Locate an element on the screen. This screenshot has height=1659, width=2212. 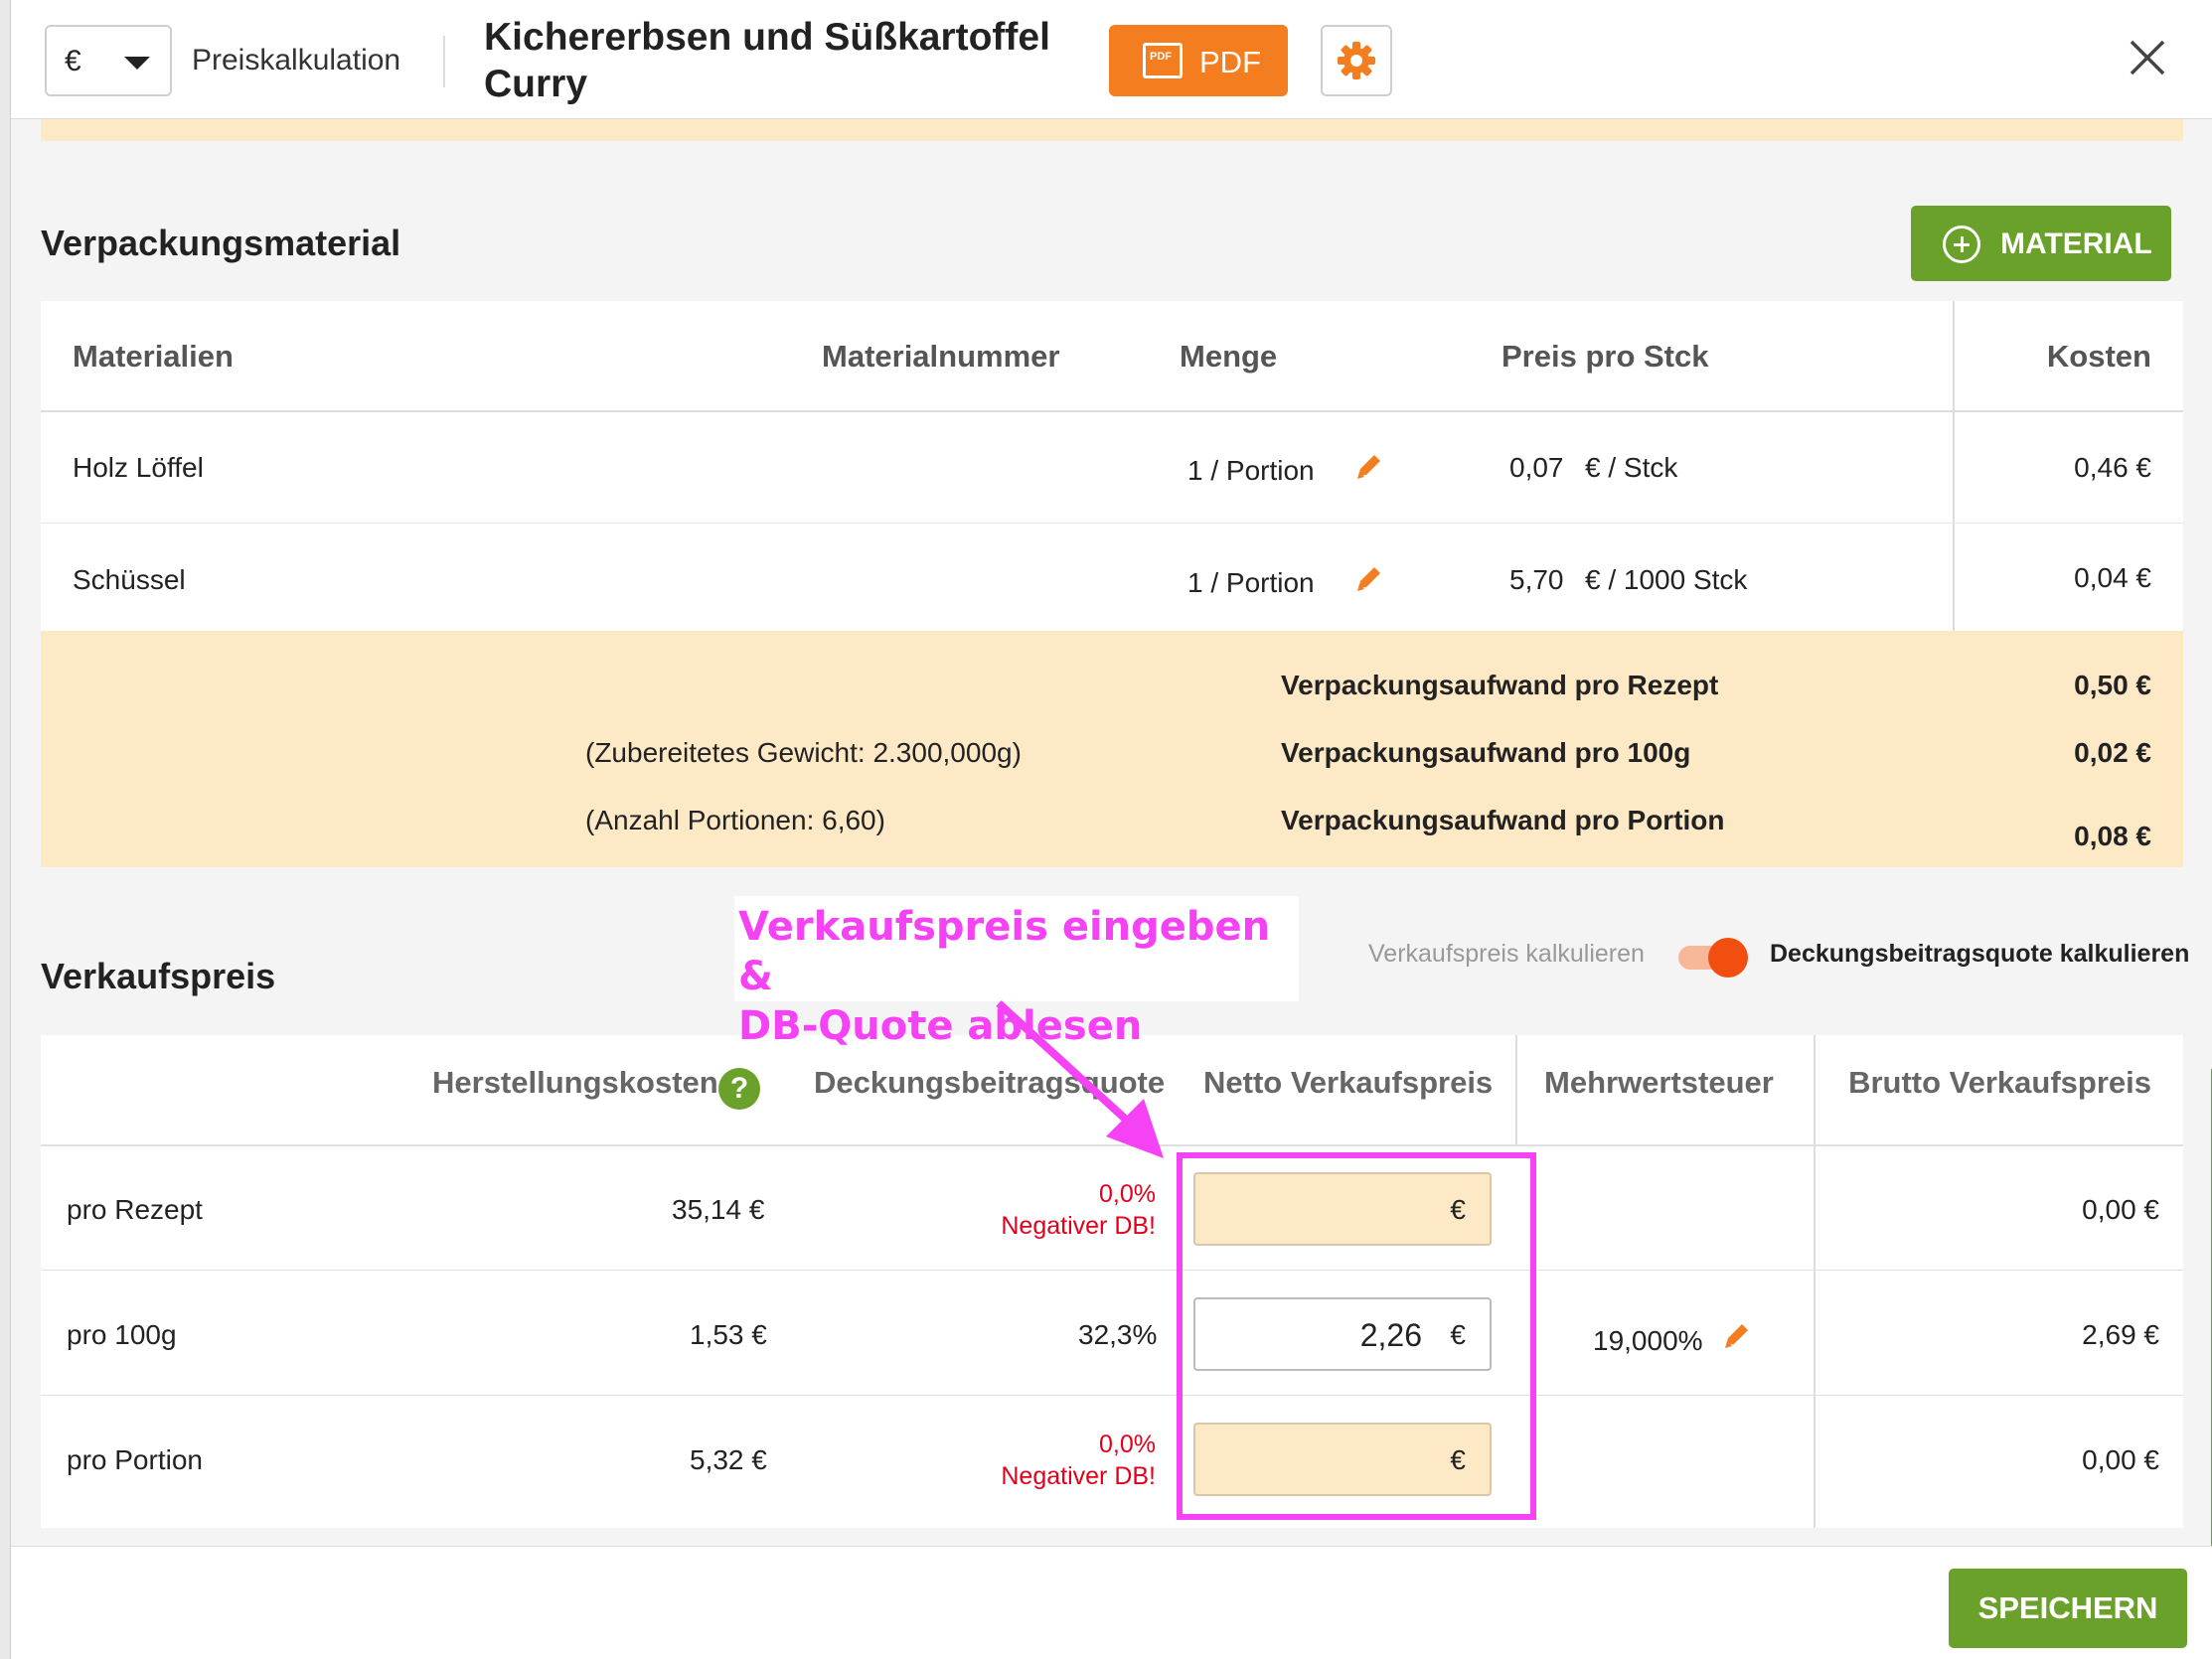
add-material-label: MATERIAL is located at coordinates (2076, 244).